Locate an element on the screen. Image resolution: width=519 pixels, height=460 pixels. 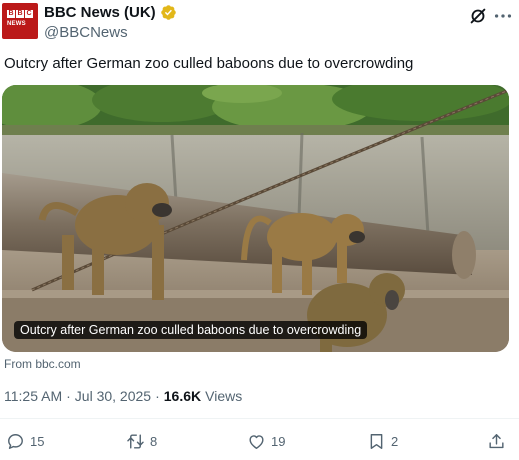
tweet-date: Jul 30, 2025 is located at coordinates (113, 396).